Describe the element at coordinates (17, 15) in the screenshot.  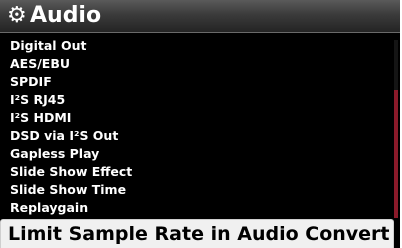
I see `gear-icon: ⚙` at that location.